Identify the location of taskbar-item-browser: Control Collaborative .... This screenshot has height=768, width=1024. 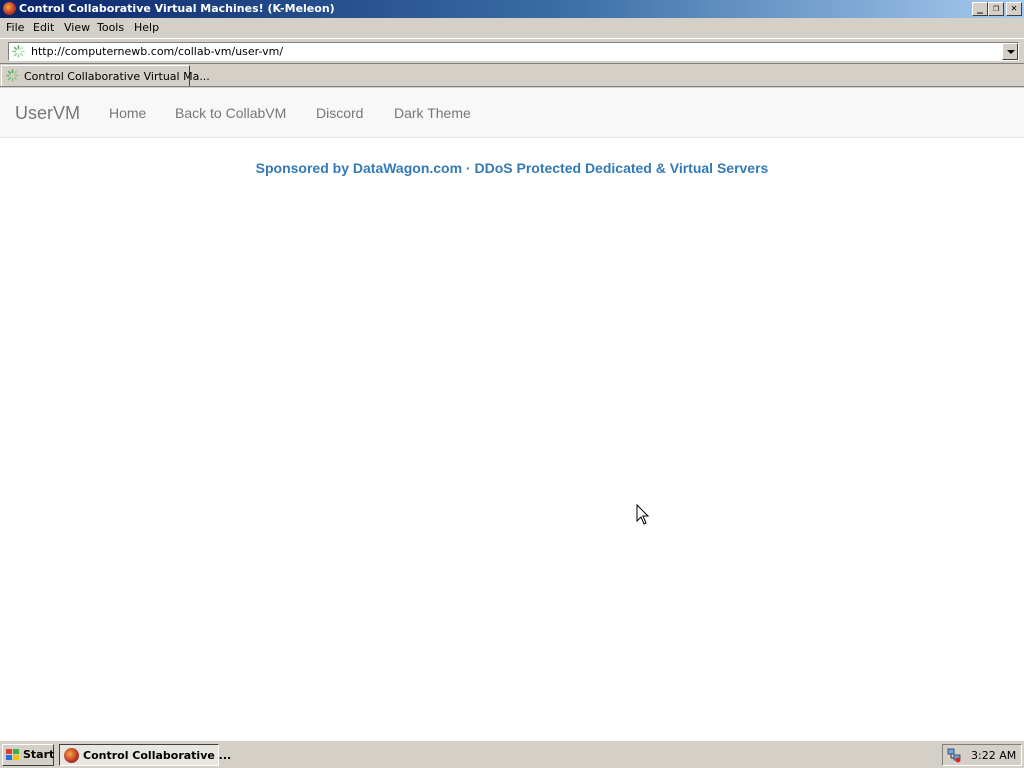
(145, 755).